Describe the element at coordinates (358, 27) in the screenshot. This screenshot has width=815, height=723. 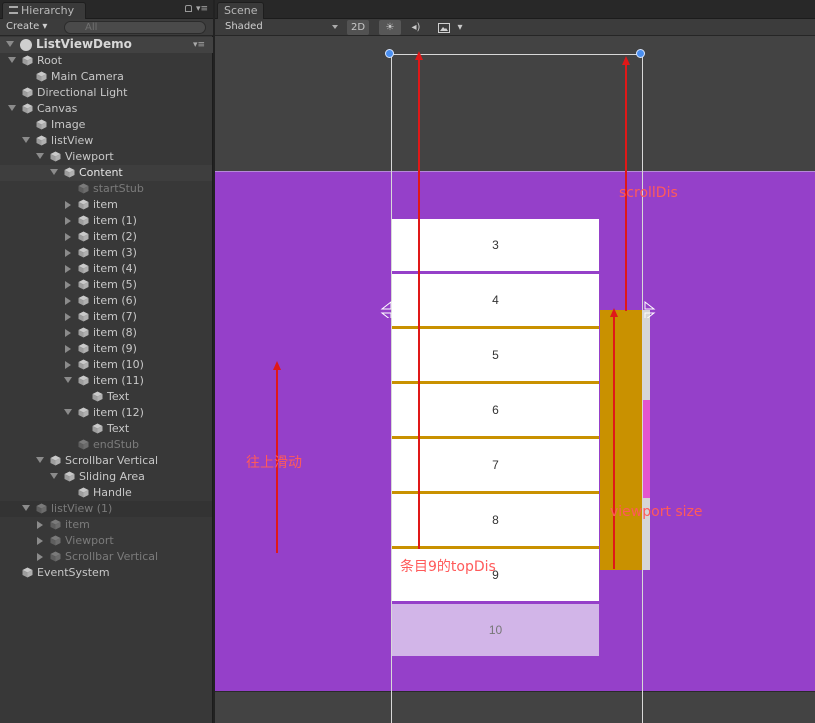
I see `mode-2d-button: 2D` at that location.